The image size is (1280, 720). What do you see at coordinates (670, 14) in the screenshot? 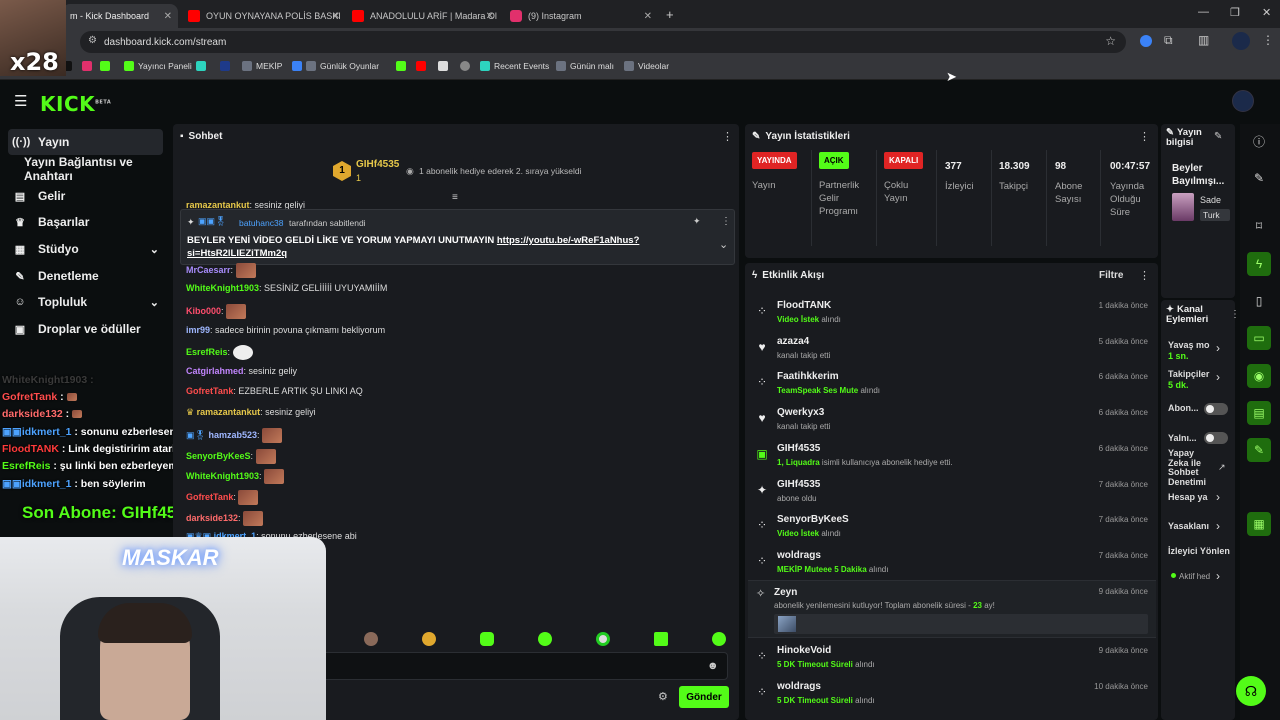
I see `new-tab-button: +` at bounding box center [670, 14].